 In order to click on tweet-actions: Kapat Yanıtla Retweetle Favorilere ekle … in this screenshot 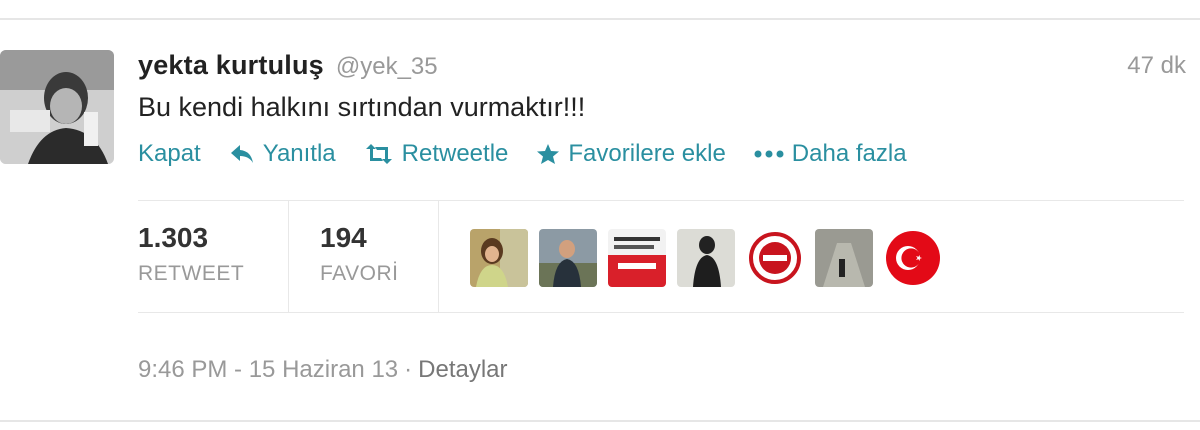, I will do `click(536, 154)`.